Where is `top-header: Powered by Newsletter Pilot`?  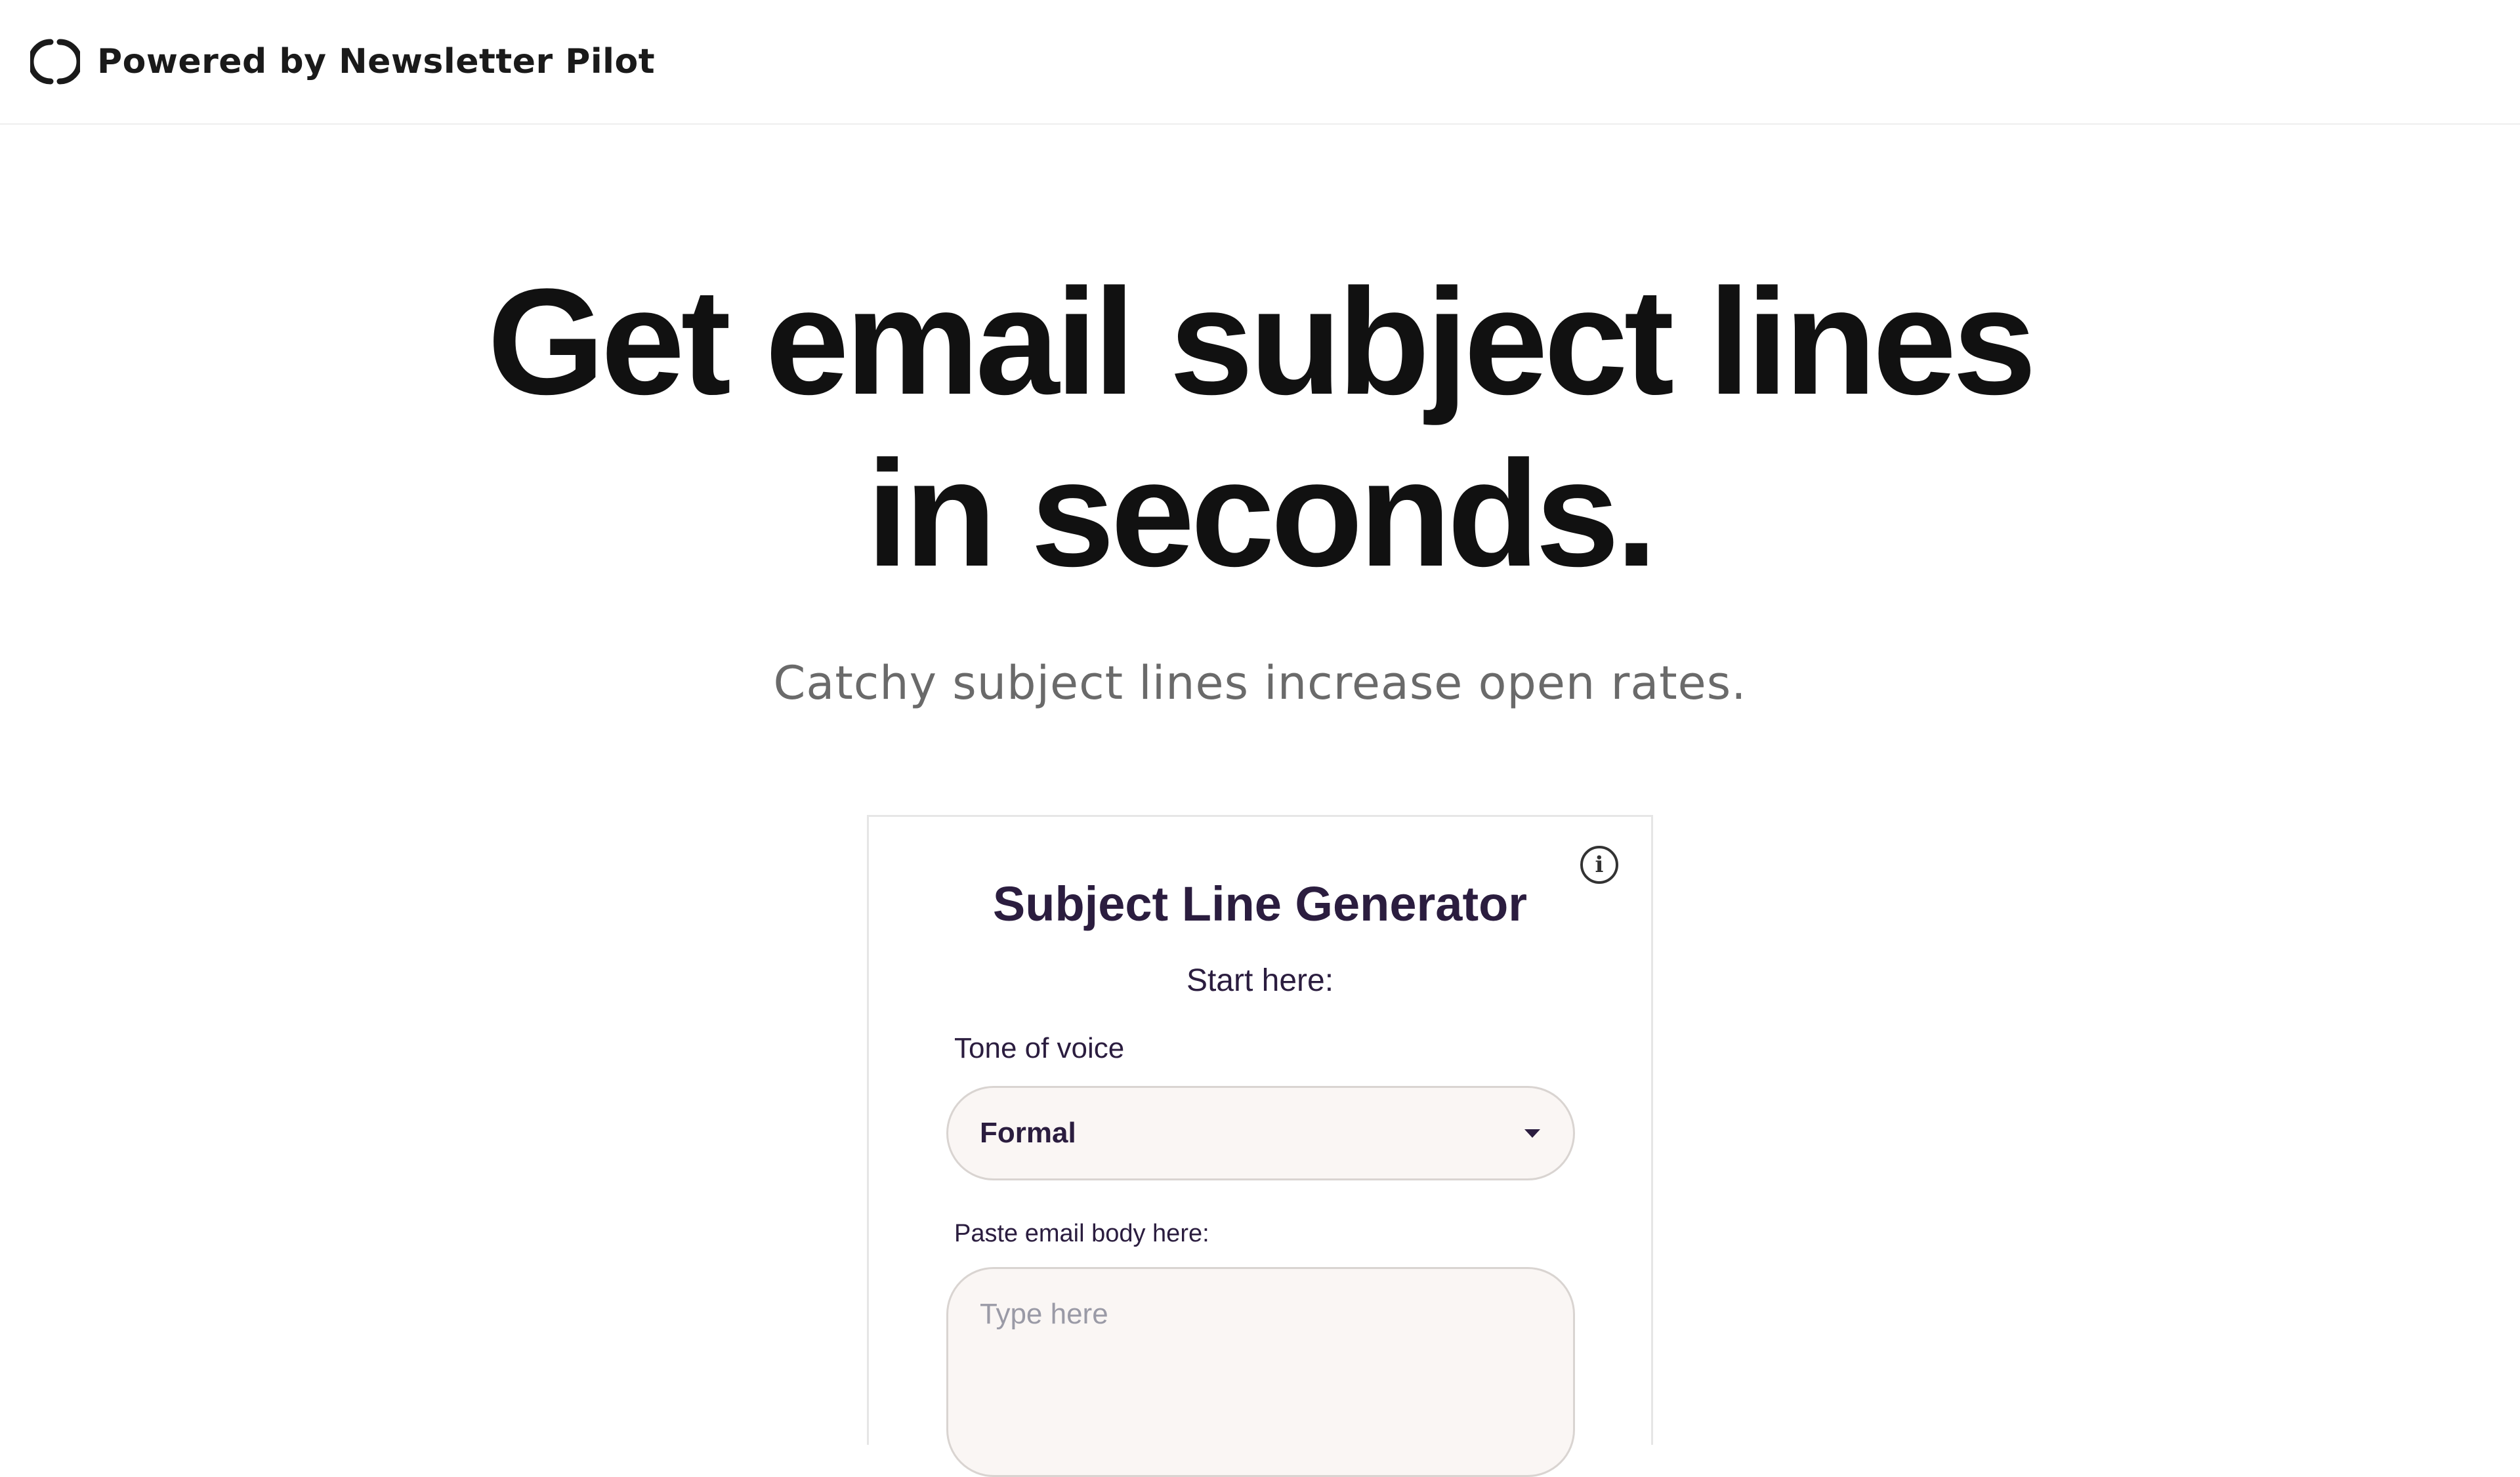
top-header: Powered by Newsletter Pilot is located at coordinates (1260, 62).